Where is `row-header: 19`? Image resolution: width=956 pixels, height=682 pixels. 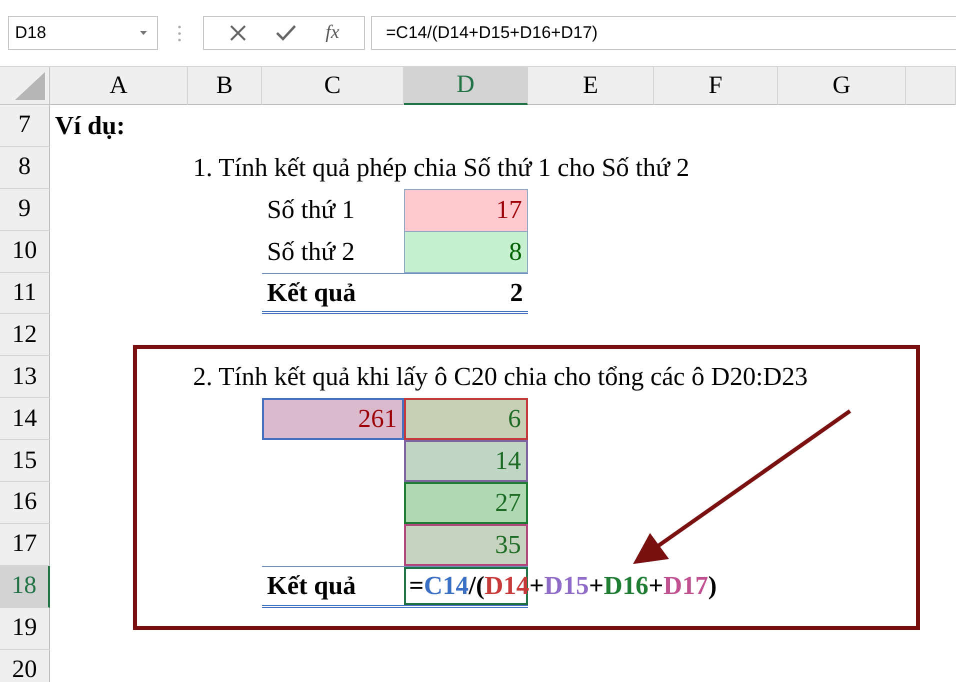 row-header: 19 is located at coordinates (25, 629).